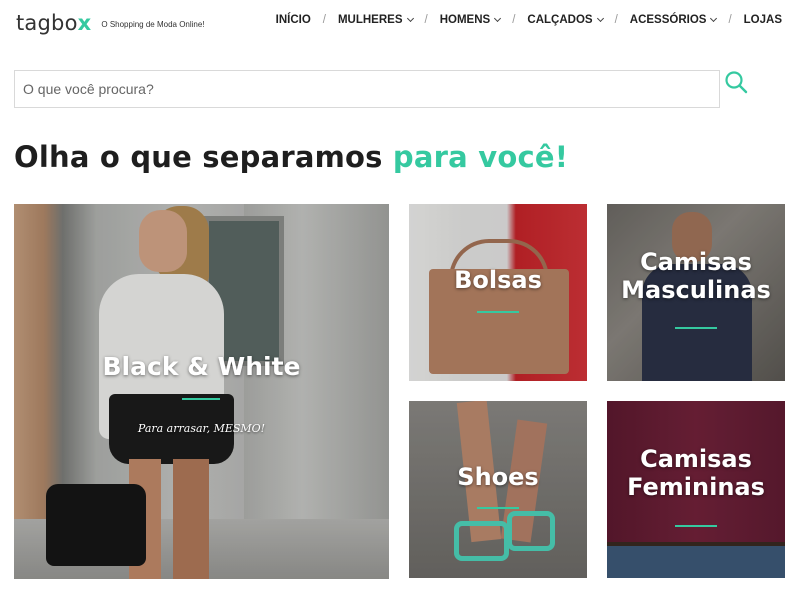  Describe the element at coordinates (293, 20) in the screenshot. I see `nav-item-inicio: INÍCIO` at that location.